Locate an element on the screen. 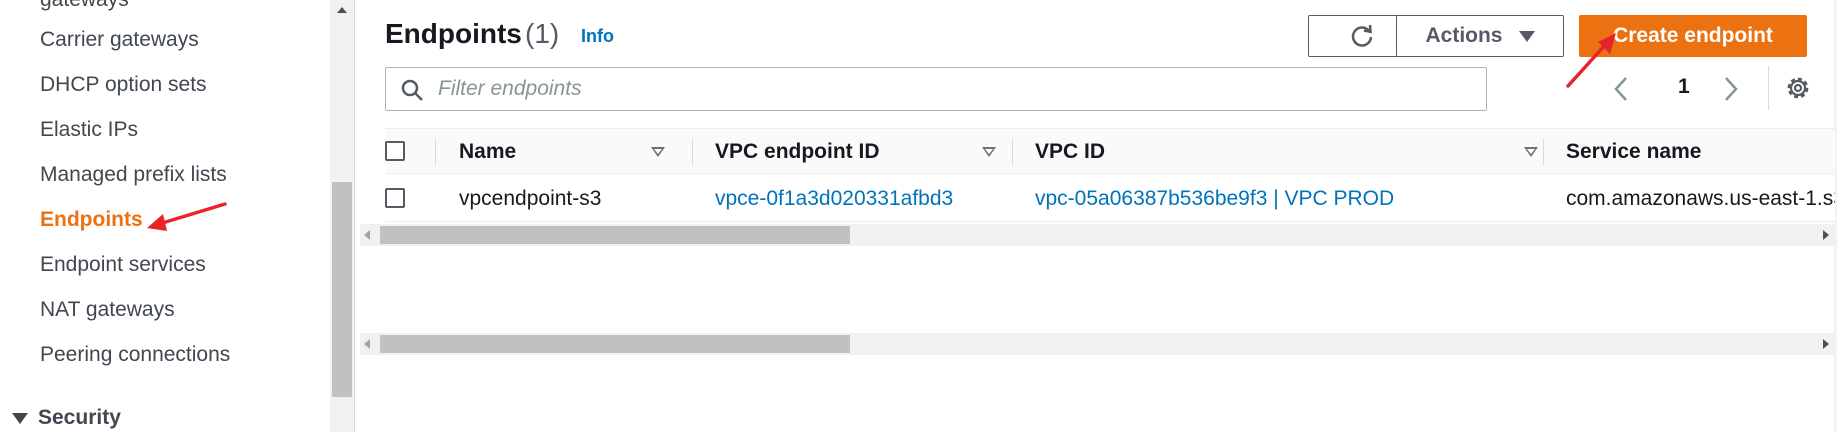 Image resolution: width=1837 pixels, height=432 pixels. sidebar-scrollbar is located at coordinates (342, 216).